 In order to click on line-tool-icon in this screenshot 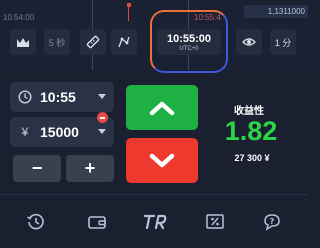, I will do `click(124, 42)`.